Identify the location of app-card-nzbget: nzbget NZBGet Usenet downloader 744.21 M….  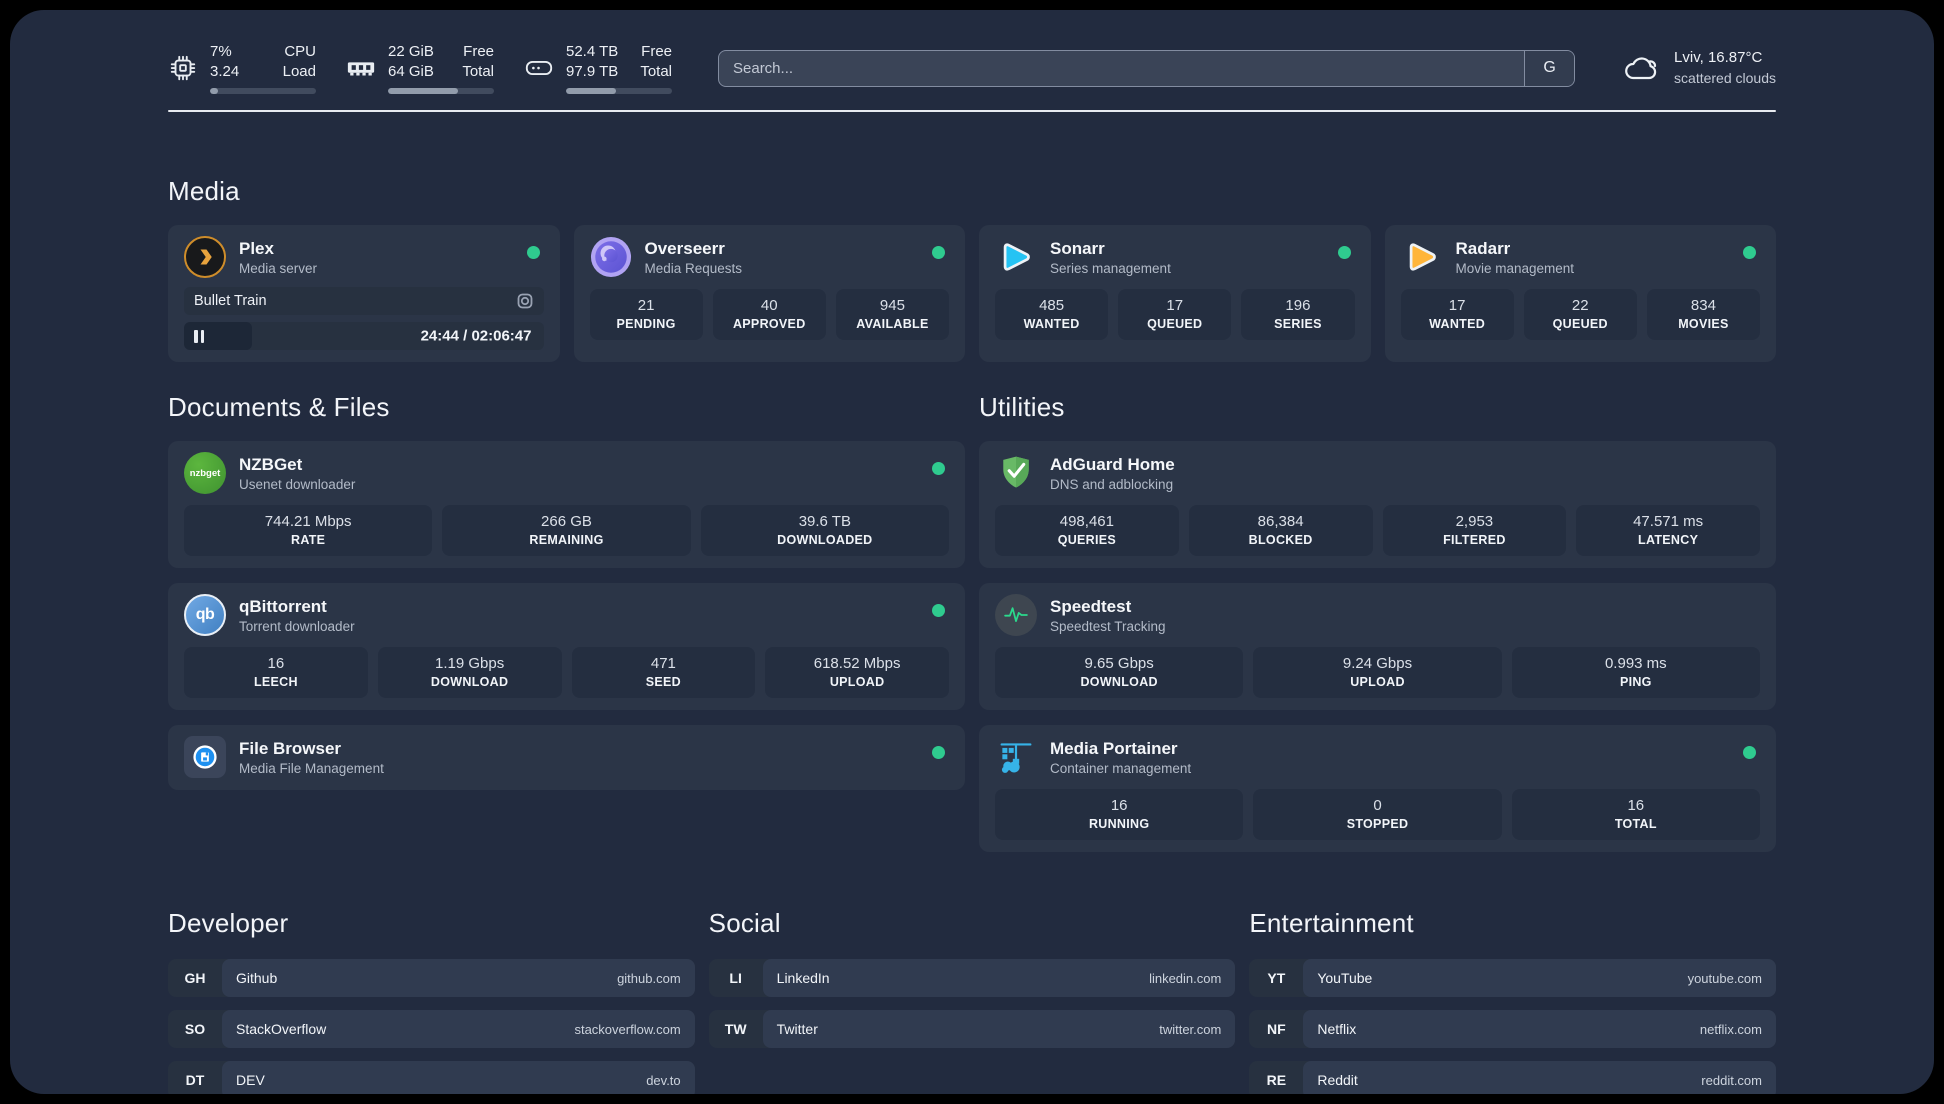
(566, 504).